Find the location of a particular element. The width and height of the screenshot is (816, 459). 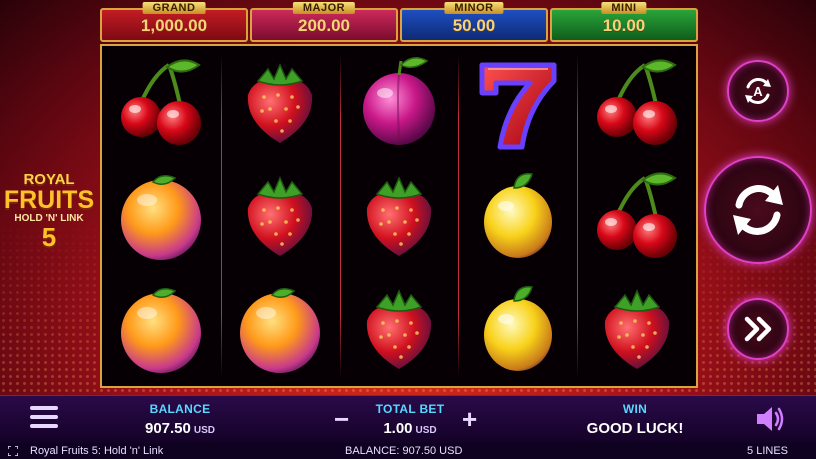

jackpot-grand-value: 1,000.00 is located at coordinates (174, 25).